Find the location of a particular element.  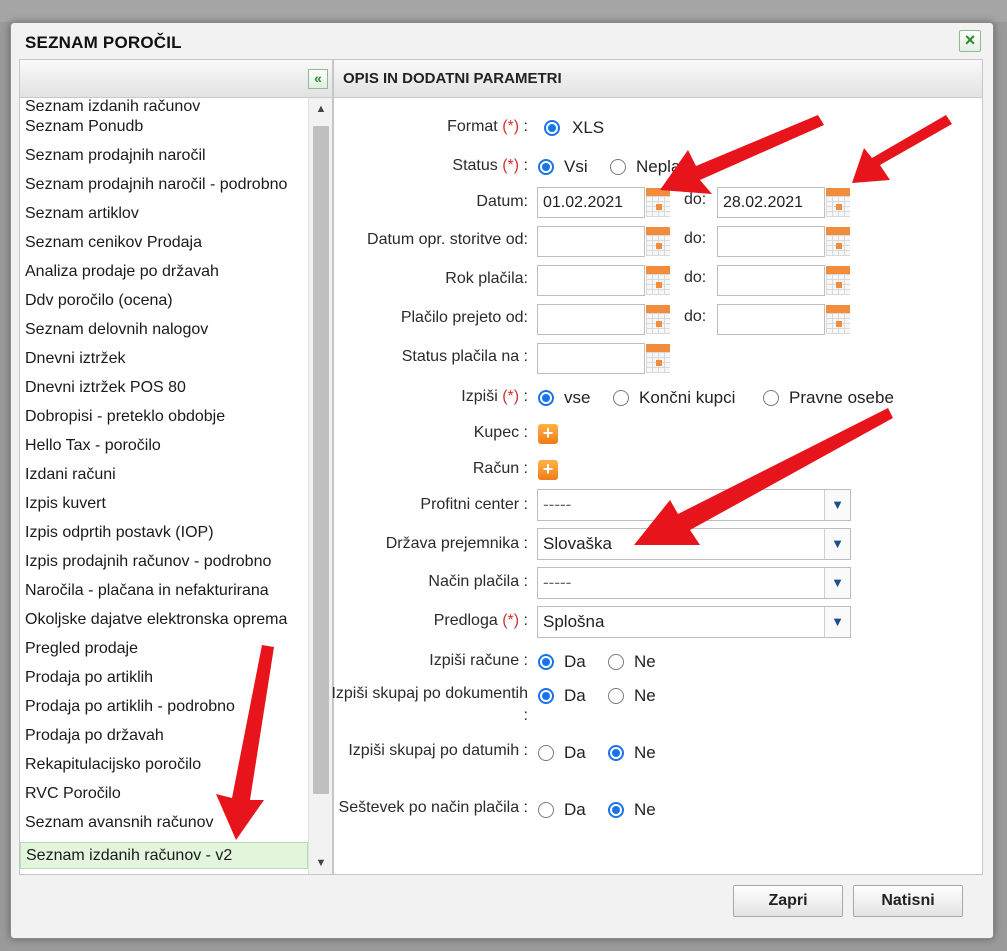

izpisi-pravne-osebe-radio is located at coordinates (771, 398).